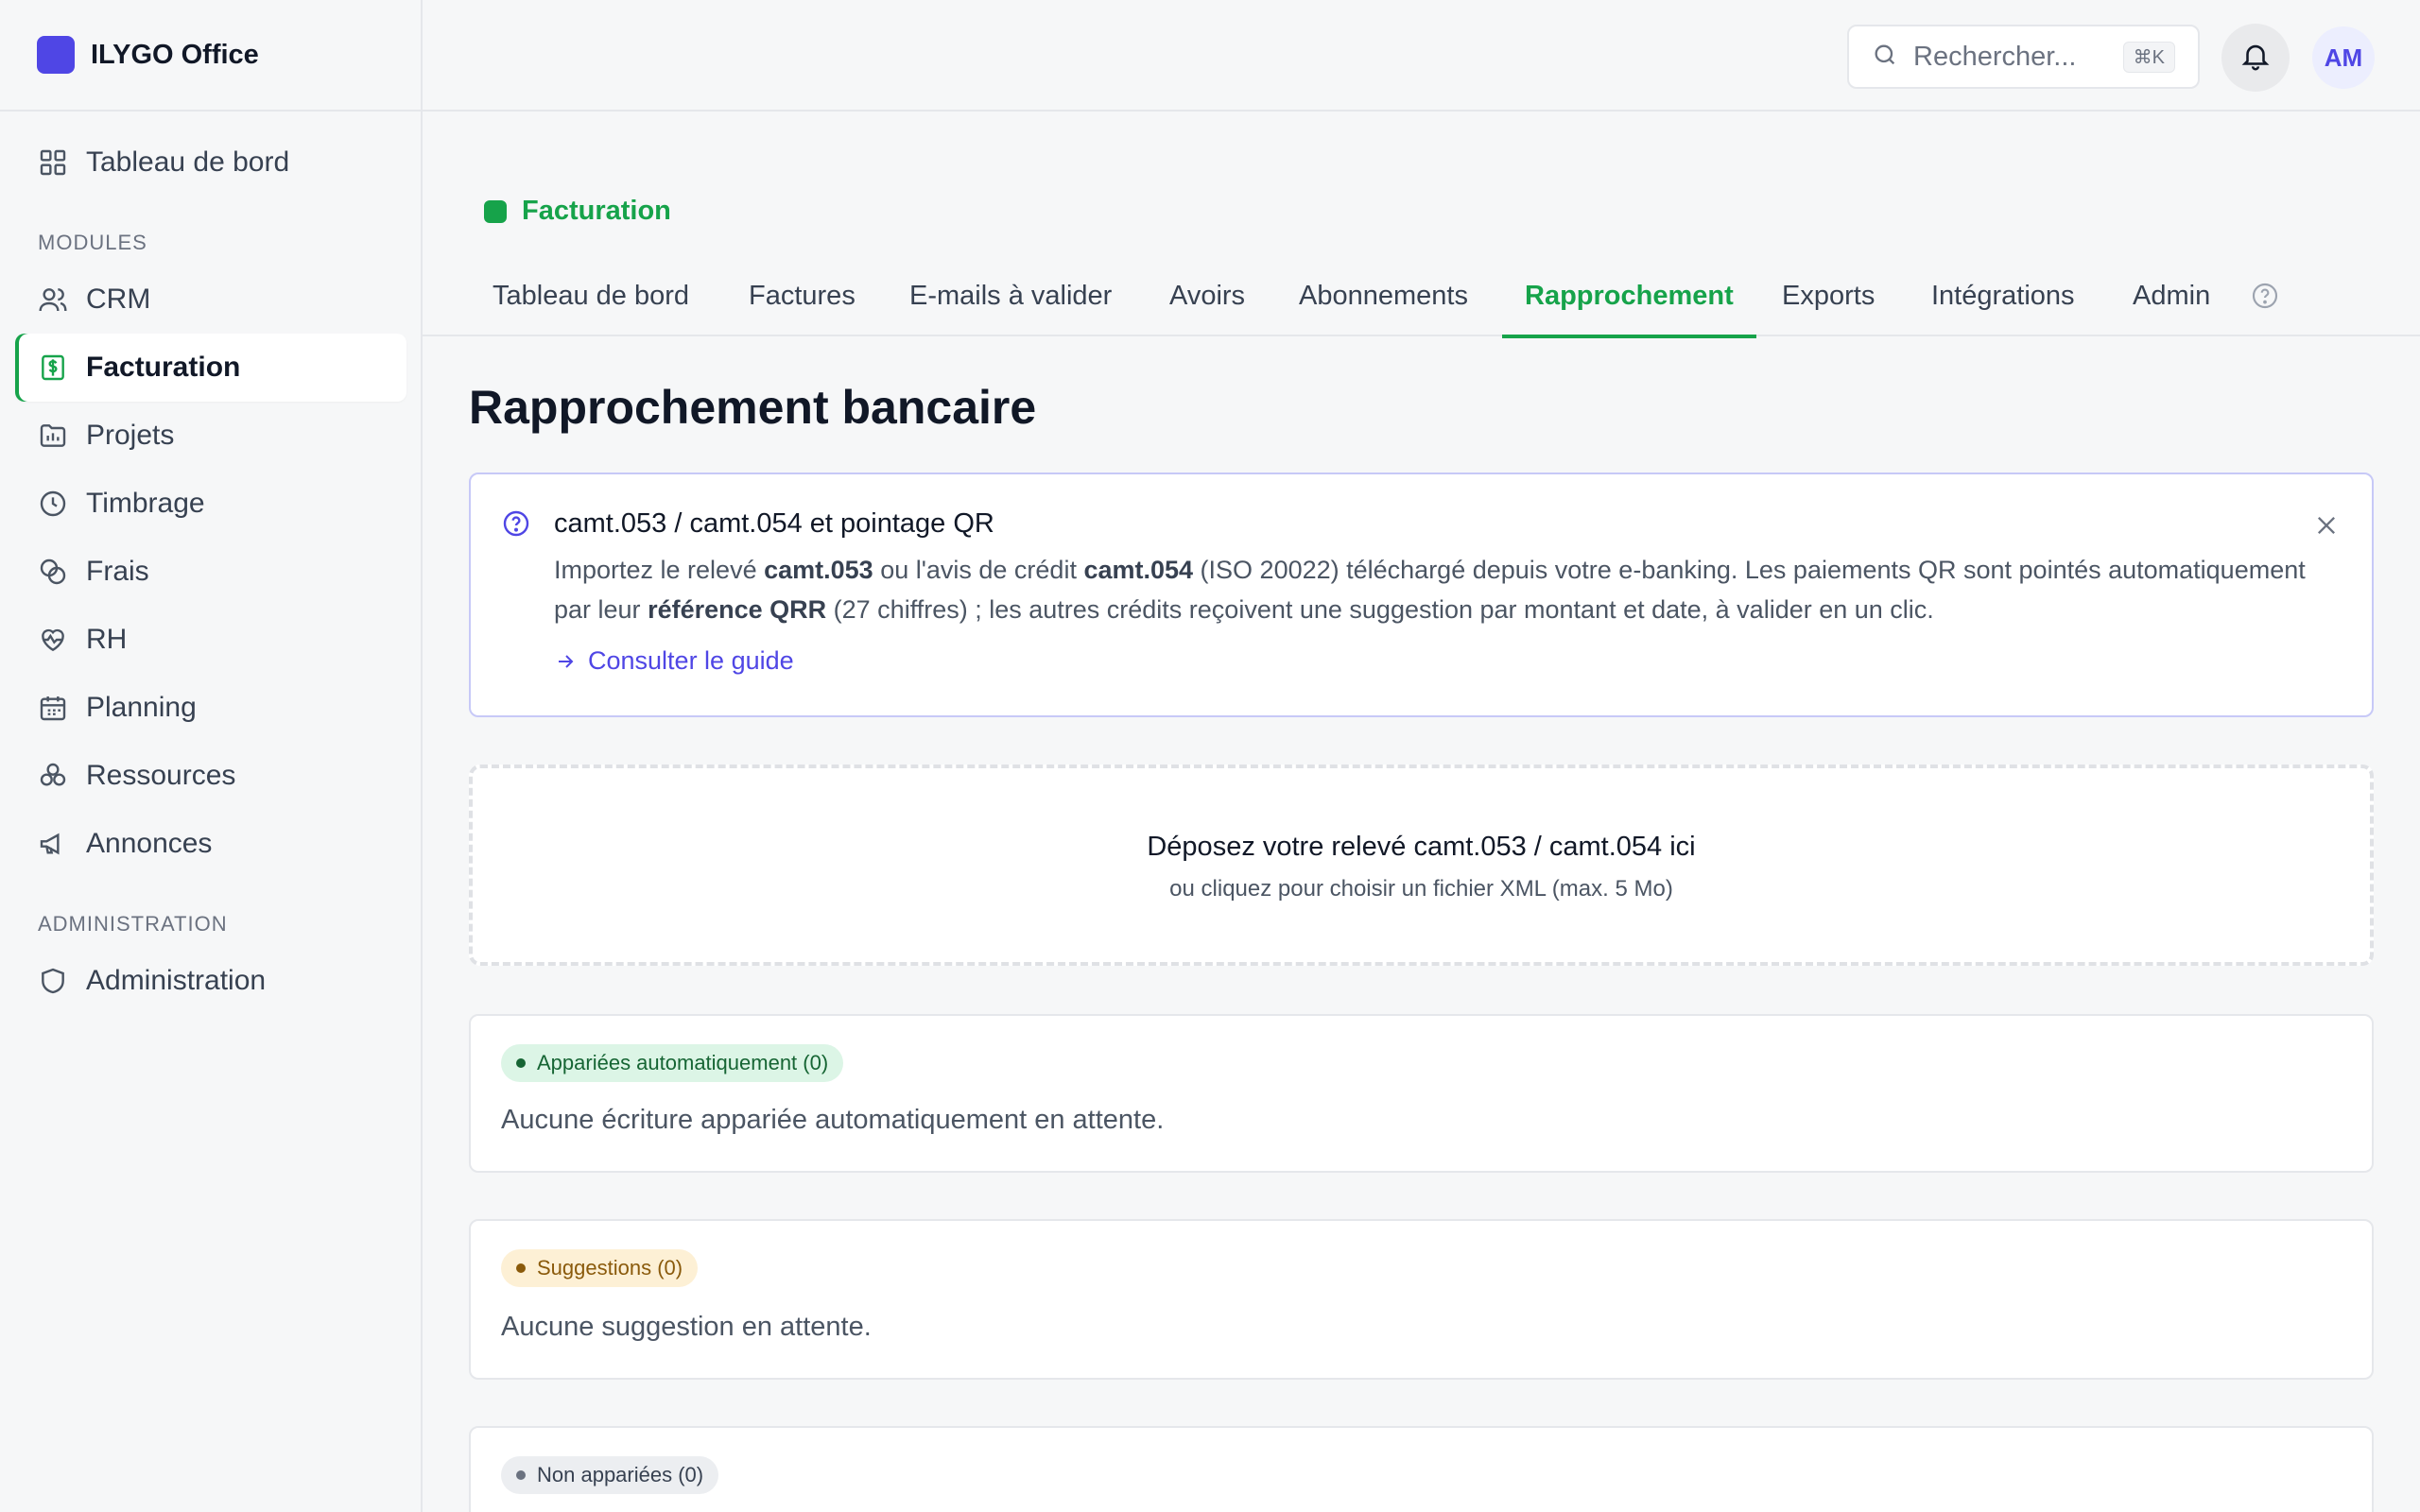  I want to click on badge-label: Non appariées (0), so click(621, 1474).